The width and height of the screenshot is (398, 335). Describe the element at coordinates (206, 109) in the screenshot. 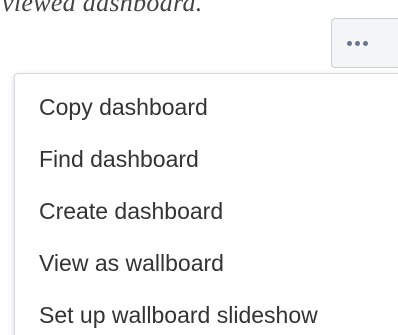

I see `menu-item-copy-dashboard: Copy dashboard` at that location.